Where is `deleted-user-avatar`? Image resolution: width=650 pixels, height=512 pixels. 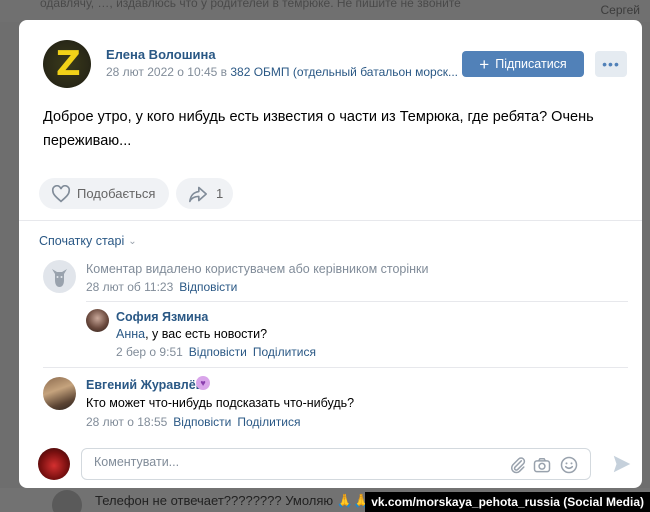
deleted-user-avatar is located at coordinates (59, 276).